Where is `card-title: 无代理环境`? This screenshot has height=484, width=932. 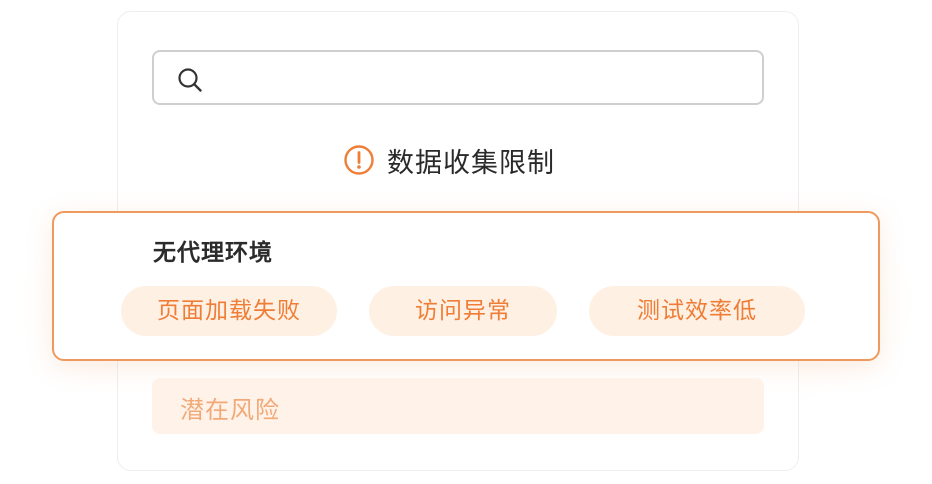 card-title: 无代理环境 is located at coordinates (213, 253).